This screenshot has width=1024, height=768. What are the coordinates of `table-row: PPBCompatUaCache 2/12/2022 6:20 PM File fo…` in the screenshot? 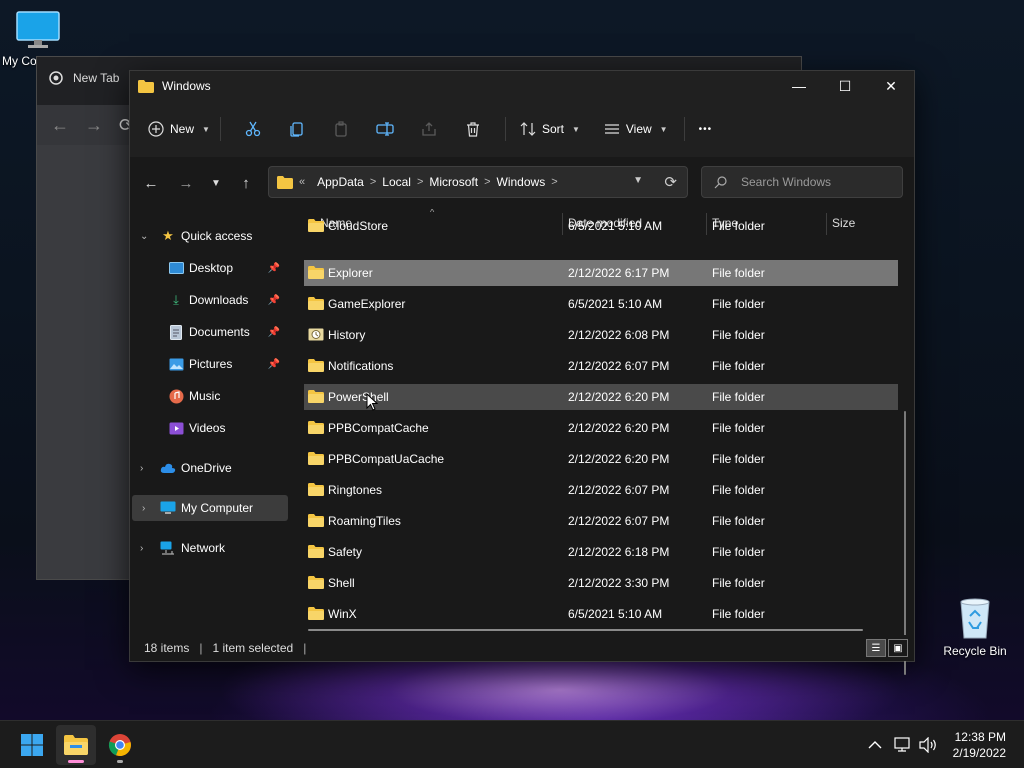 It's located at (601, 459).